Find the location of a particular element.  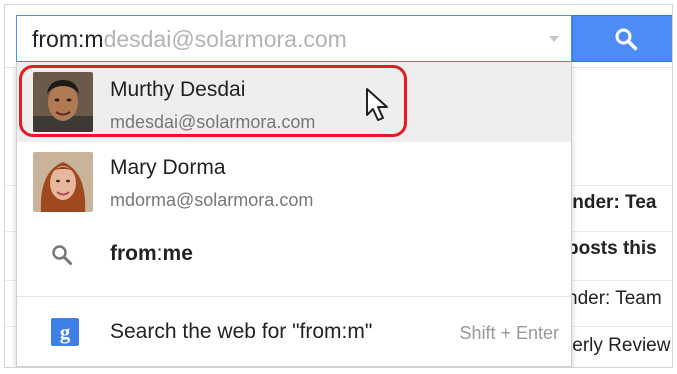

suggestion-email: mdorma@solarmora.com is located at coordinates (212, 200).